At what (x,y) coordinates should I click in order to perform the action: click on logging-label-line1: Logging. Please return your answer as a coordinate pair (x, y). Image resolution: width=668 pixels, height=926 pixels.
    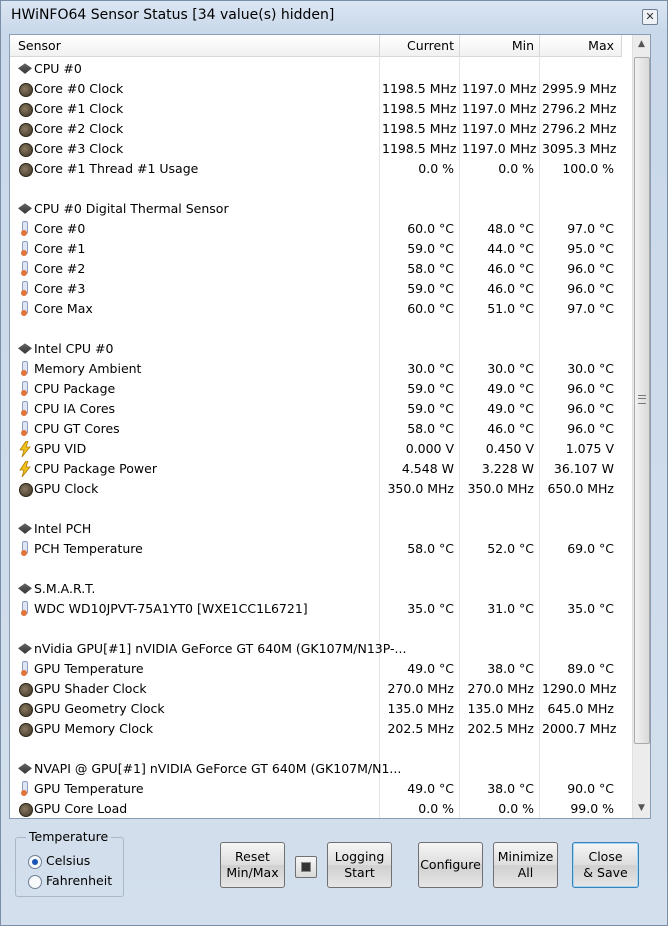
    Looking at the image, I should click on (359, 856).